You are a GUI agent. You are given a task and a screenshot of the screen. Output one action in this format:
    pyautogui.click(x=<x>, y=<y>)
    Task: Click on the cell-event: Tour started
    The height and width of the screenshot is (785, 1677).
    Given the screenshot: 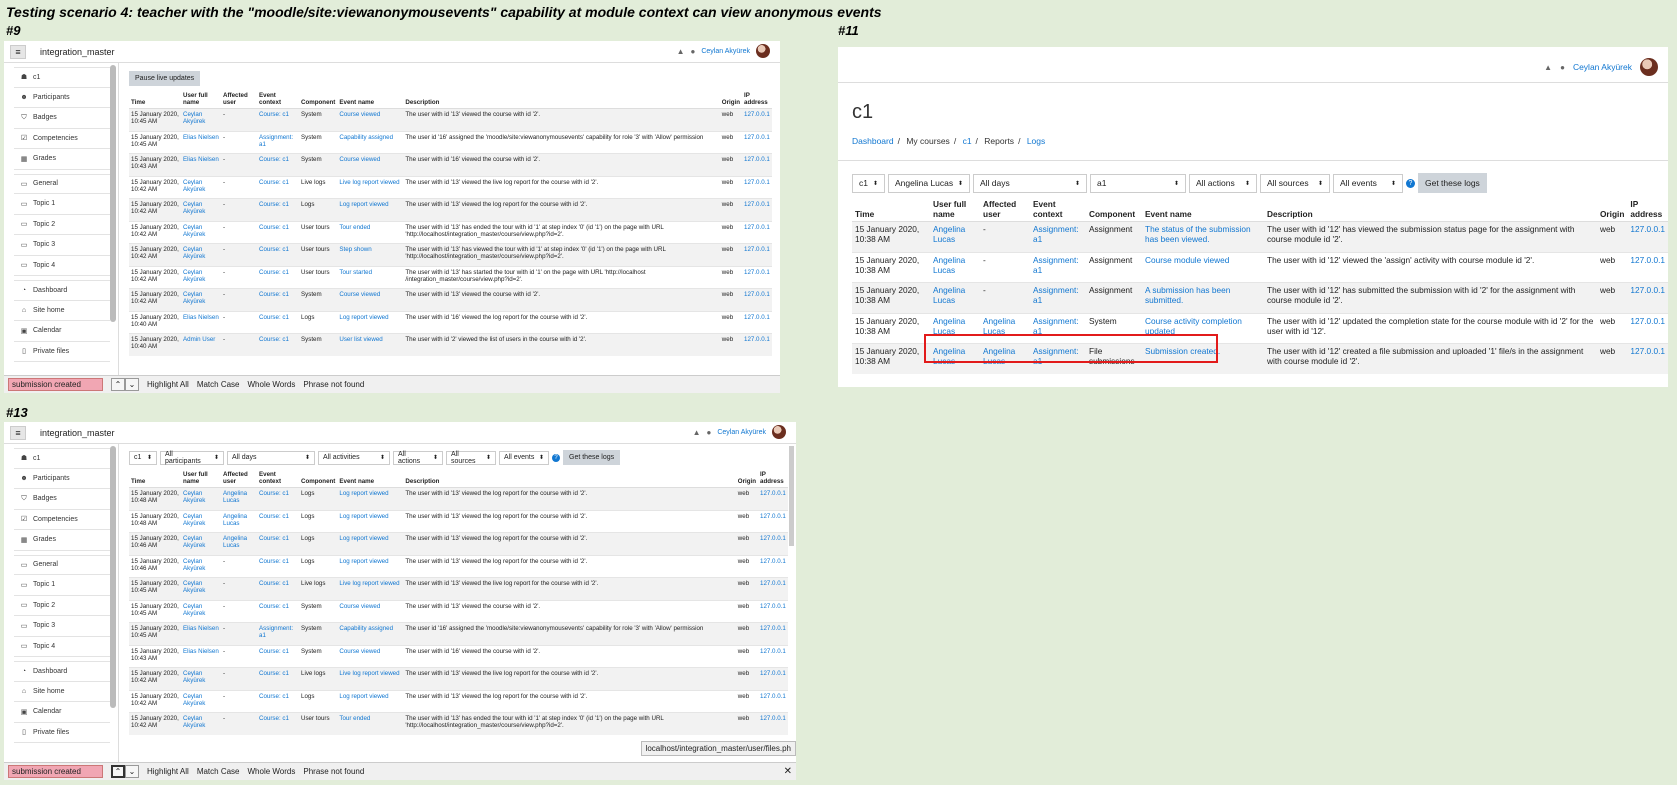 What is the action you would take?
    pyautogui.click(x=370, y=277)
    